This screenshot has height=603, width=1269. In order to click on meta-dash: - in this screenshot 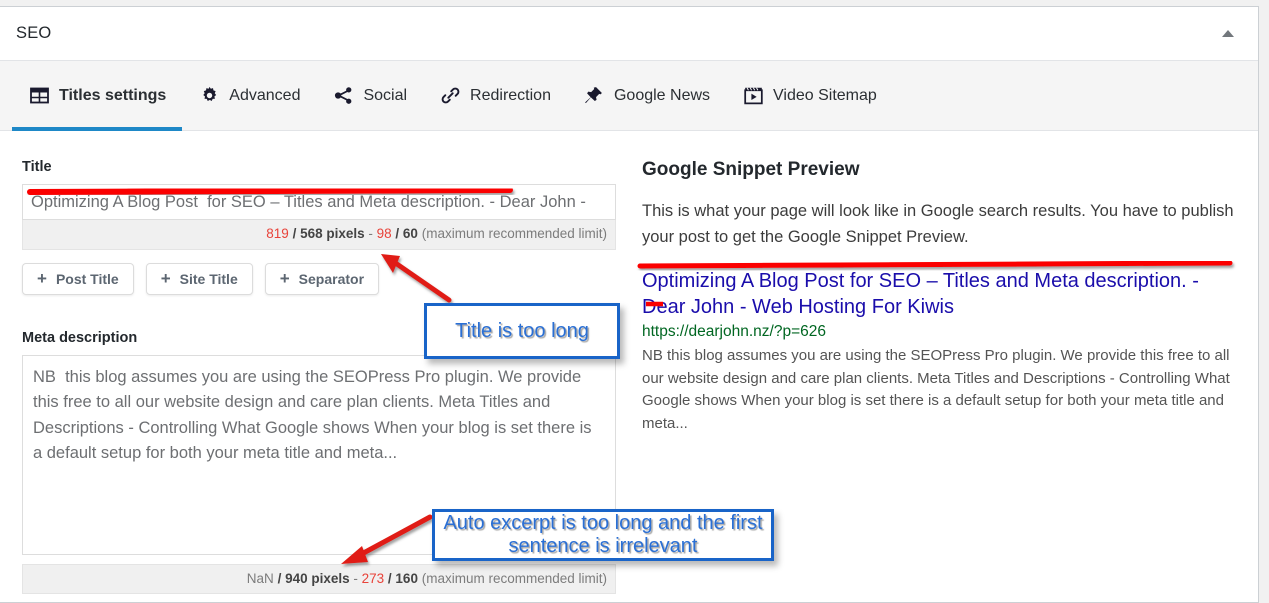, I will do `click(355, 578)`.